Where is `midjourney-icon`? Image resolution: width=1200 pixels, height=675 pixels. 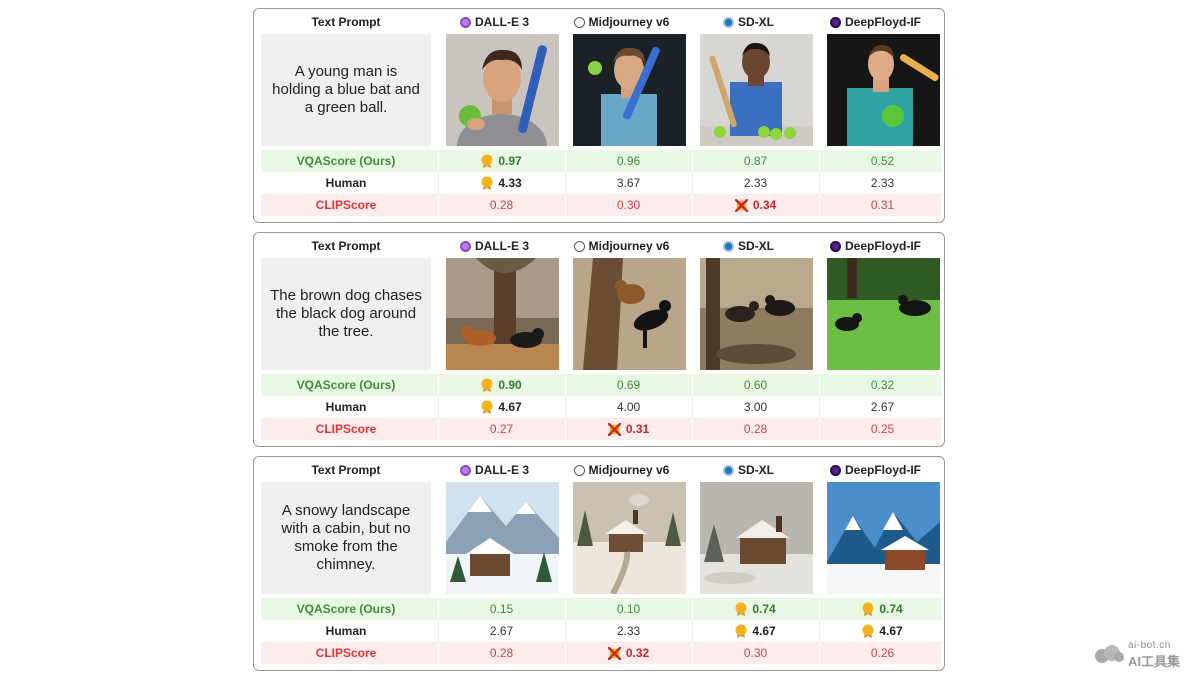 midjourney-icon is located at coordinates (579, 22).